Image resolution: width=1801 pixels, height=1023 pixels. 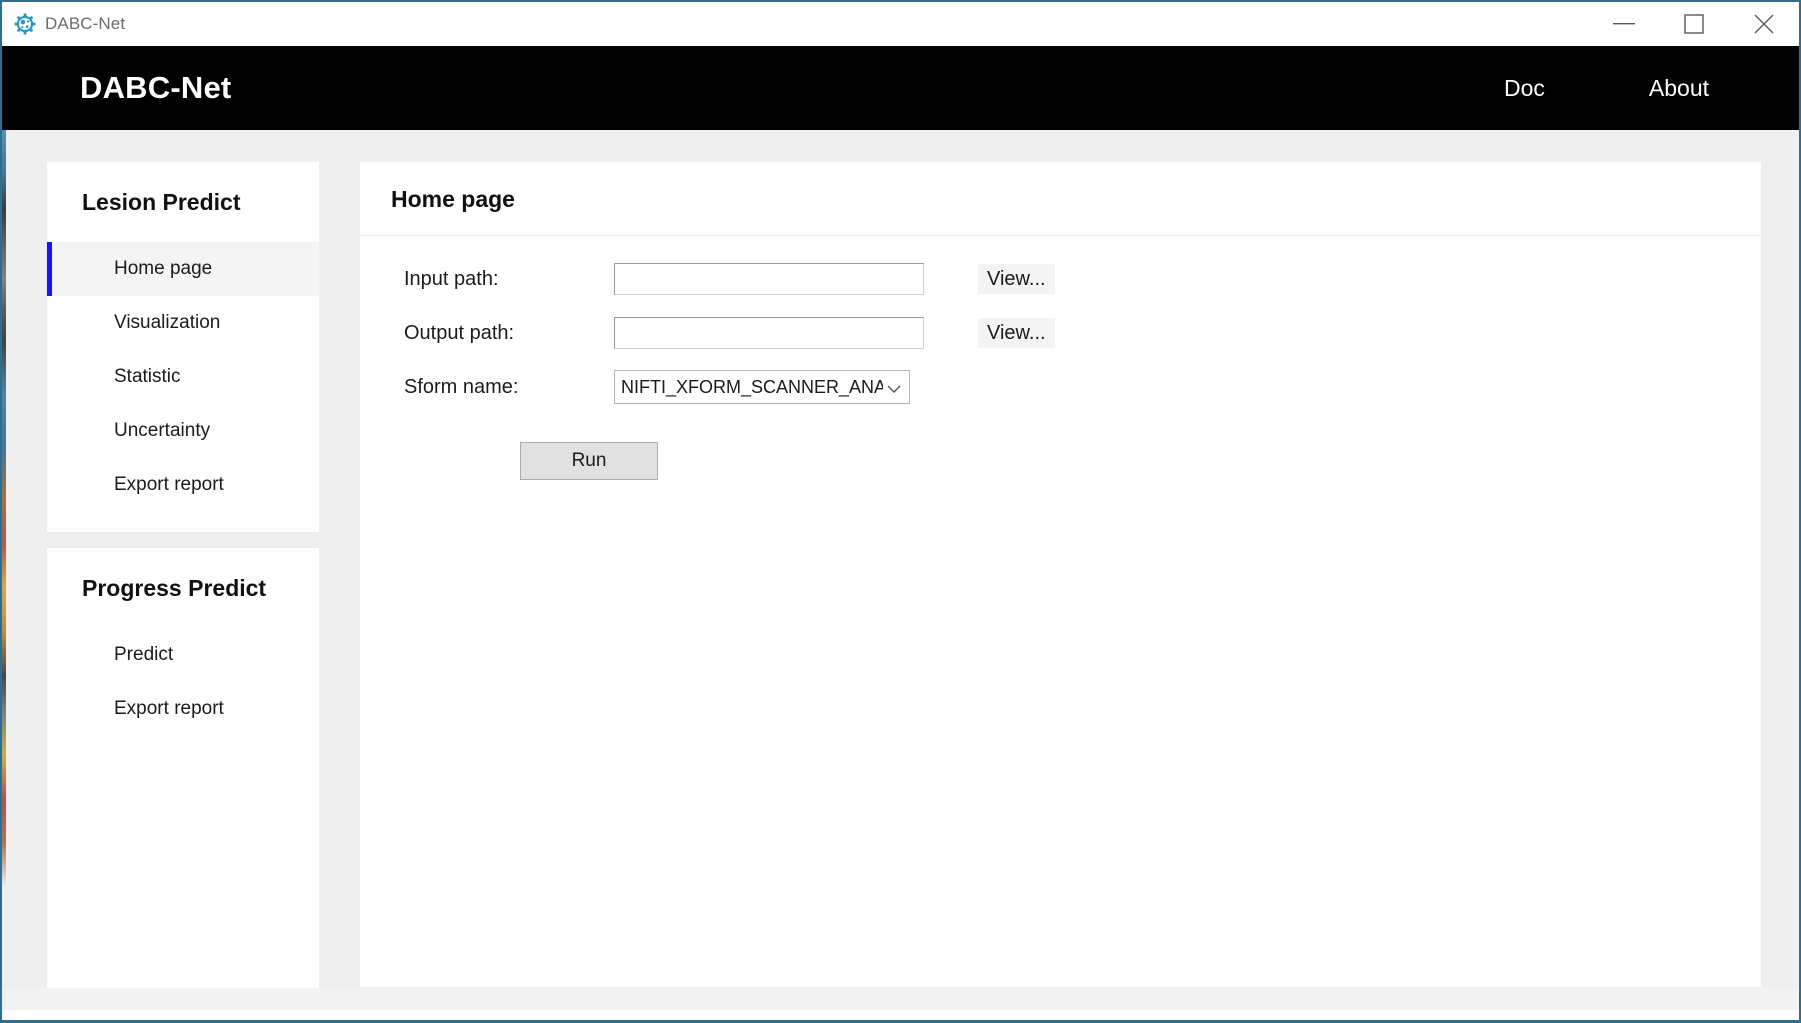 I want to click on input-path-field, so click(x=769, y=279).